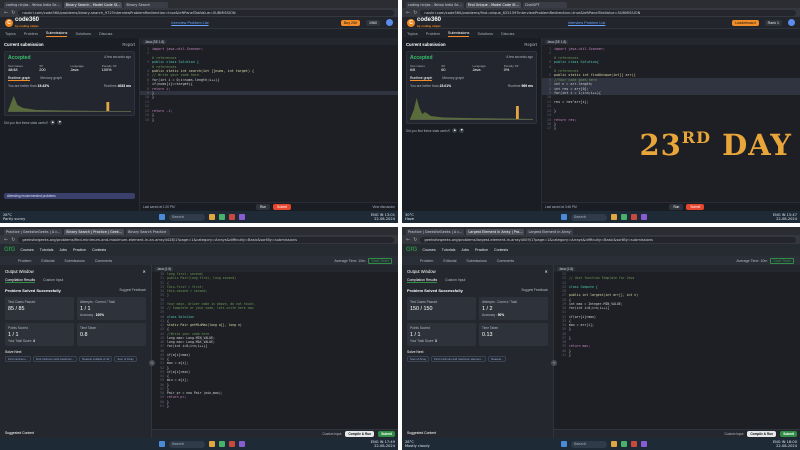 This screenshot has height=450, width=800. Describe the element at coordinates (148, 232) in the screenshot. I see `browser-tab: Binary Search Practice` at that location.